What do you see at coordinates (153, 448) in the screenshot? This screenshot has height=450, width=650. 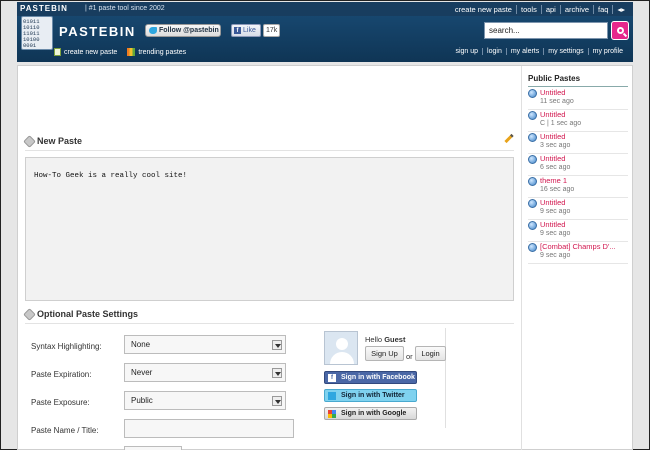 I see `next-field` at bounding box center [153, 448].